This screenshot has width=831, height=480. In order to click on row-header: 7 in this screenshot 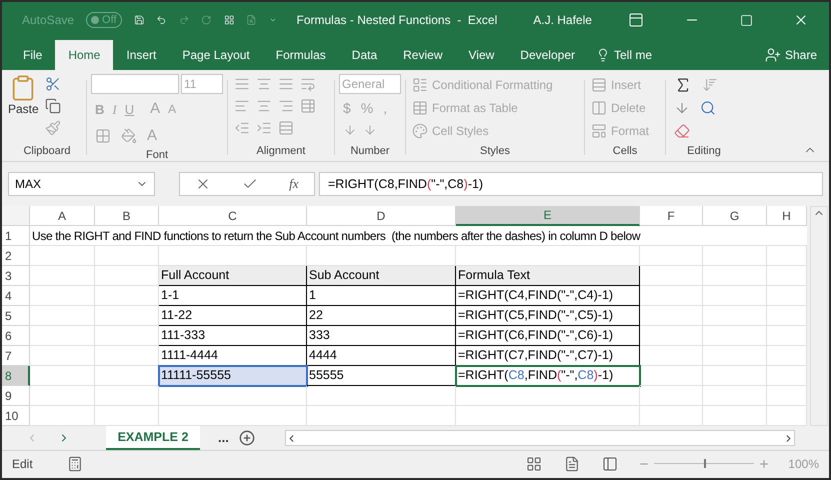, I will do `click(16, 356)`.